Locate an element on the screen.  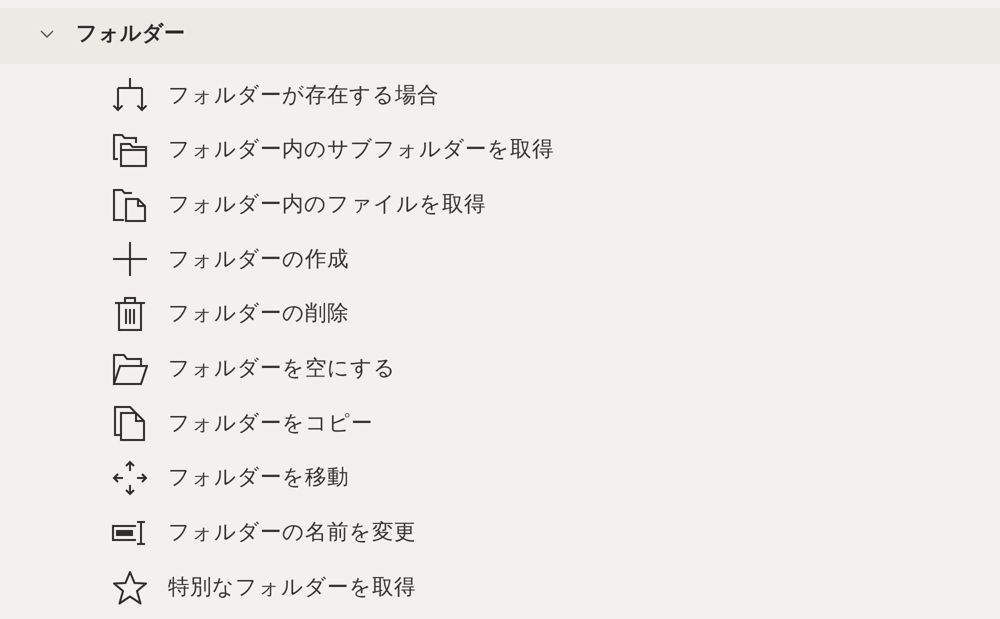
action-item: フォルダーの作成 is located at coordinates (230, 259).